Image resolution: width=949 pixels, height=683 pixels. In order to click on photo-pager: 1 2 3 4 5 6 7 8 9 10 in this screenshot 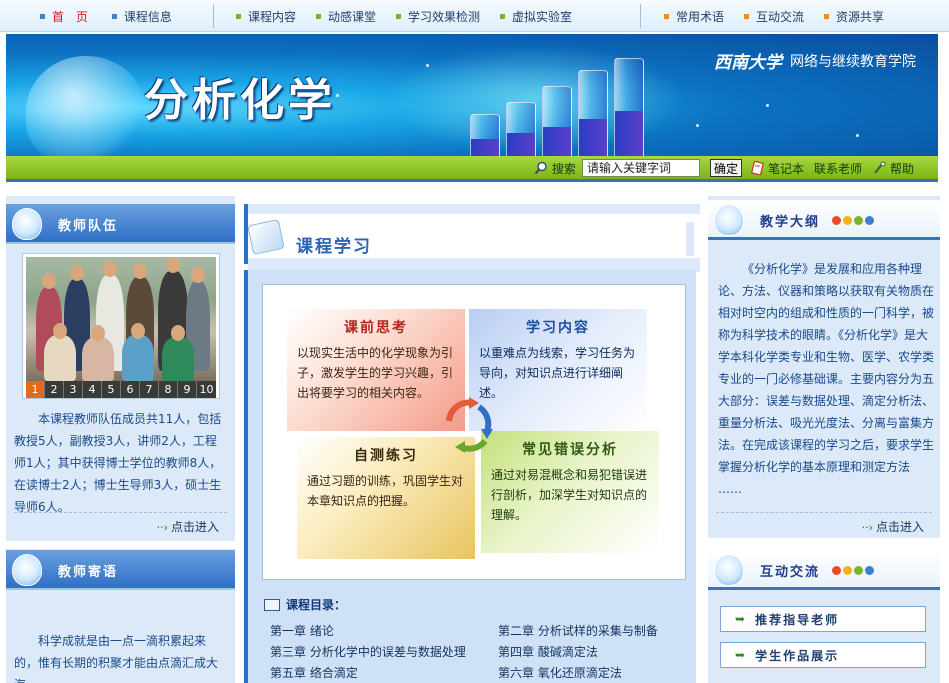, I will do `click(121, 389)`.